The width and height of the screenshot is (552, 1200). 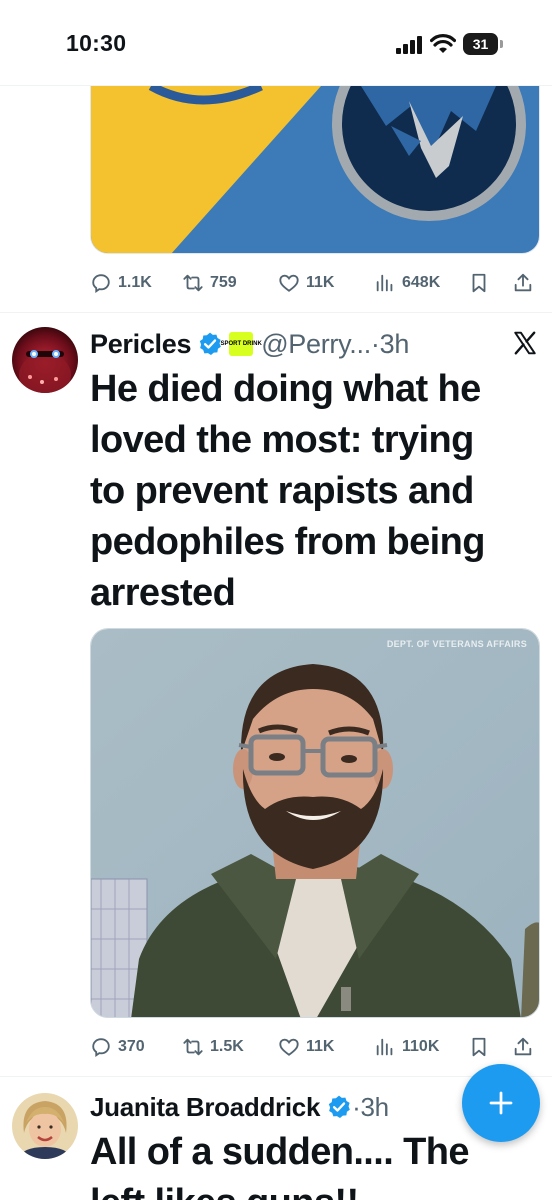 I want to click on repost-count: 759, so click(x=223, y=282).